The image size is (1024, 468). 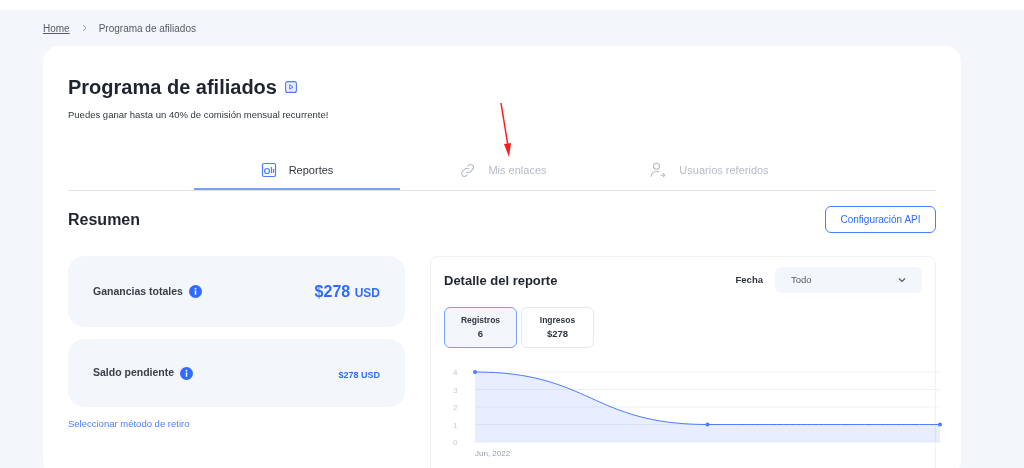 I want to click on chevron-right-icon, so click(x=84, y=28).